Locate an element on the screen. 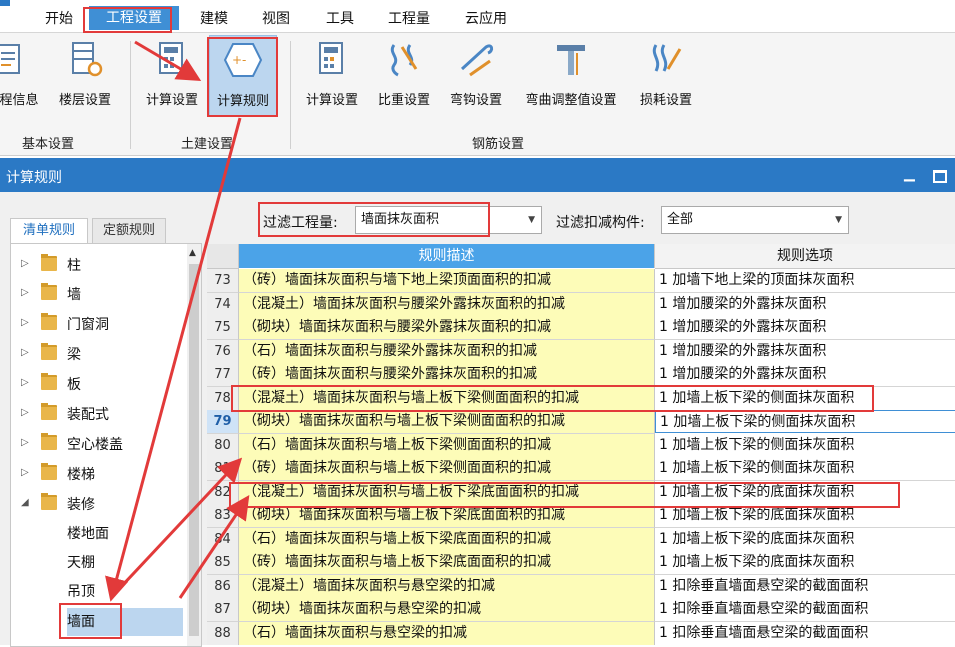 The width and height of the screenshot is (955, 647). annotation-arrows is located at coordinates (177, 321).